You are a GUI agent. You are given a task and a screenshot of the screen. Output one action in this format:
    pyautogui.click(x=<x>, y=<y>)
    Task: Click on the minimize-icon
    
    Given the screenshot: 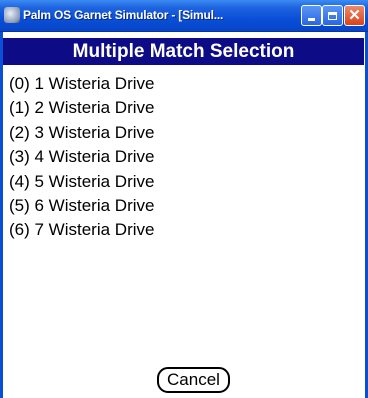 What is the action you would take?
    pyautogui.click(x=311, y=19)
    